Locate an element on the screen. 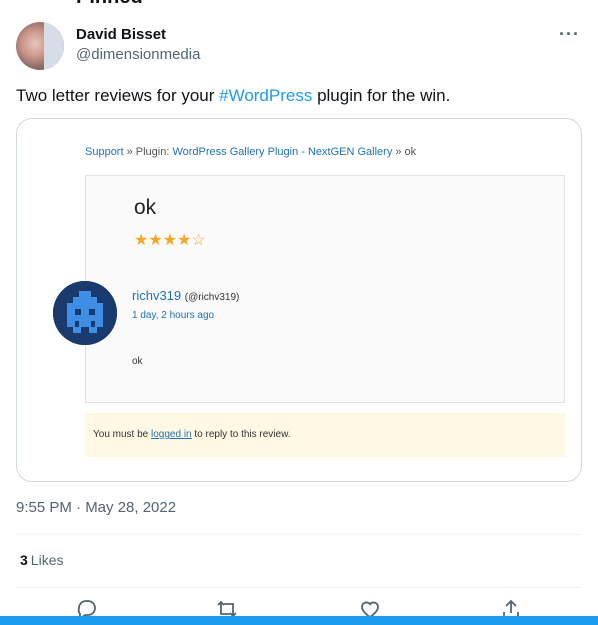 This screenshot has width=598, height=625. likes-count: 3 is located at coordinates (24, 560).